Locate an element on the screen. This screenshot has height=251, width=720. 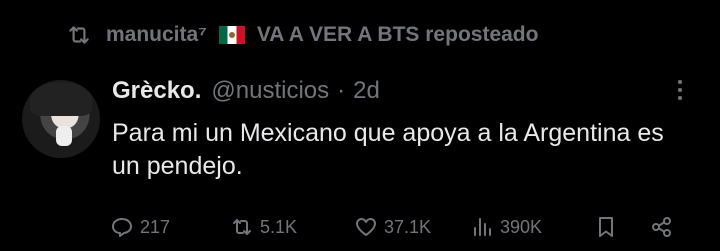
bookmark-button is located at coordinates (606, 227).